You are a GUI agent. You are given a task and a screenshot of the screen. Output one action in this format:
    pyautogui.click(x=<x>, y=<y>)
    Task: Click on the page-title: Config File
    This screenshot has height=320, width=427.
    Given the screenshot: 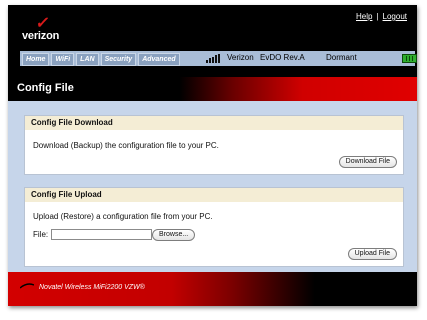 What is the action you would take?
    pyautogui.click(x=45, y=88)
    